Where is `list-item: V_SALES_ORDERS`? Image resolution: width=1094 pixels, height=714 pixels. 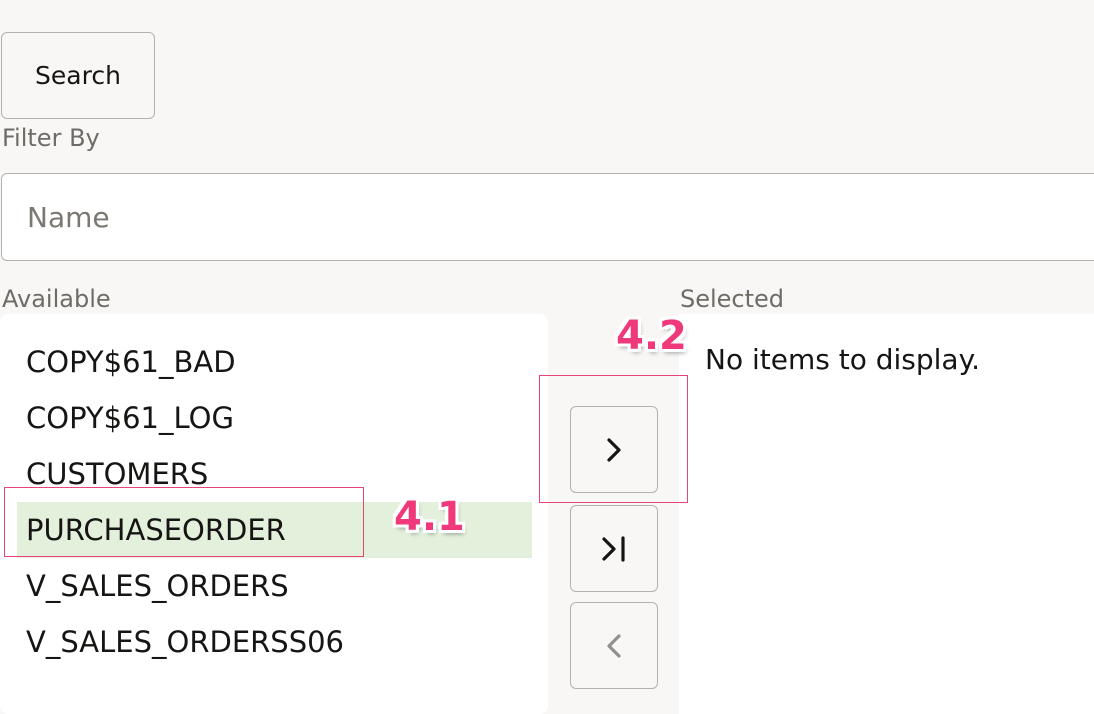 list-item: V_SALES_ORDERS is located at coordinates (274, 586).